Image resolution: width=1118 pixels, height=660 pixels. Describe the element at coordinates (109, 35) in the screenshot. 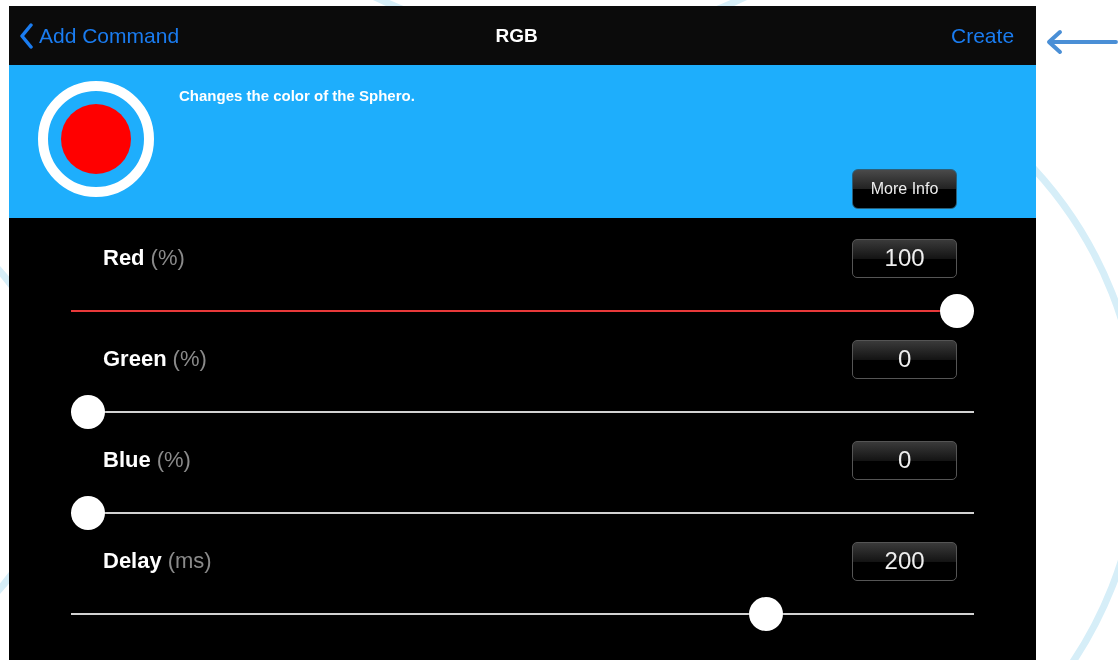

I see `back-label: Add Command` at that location.